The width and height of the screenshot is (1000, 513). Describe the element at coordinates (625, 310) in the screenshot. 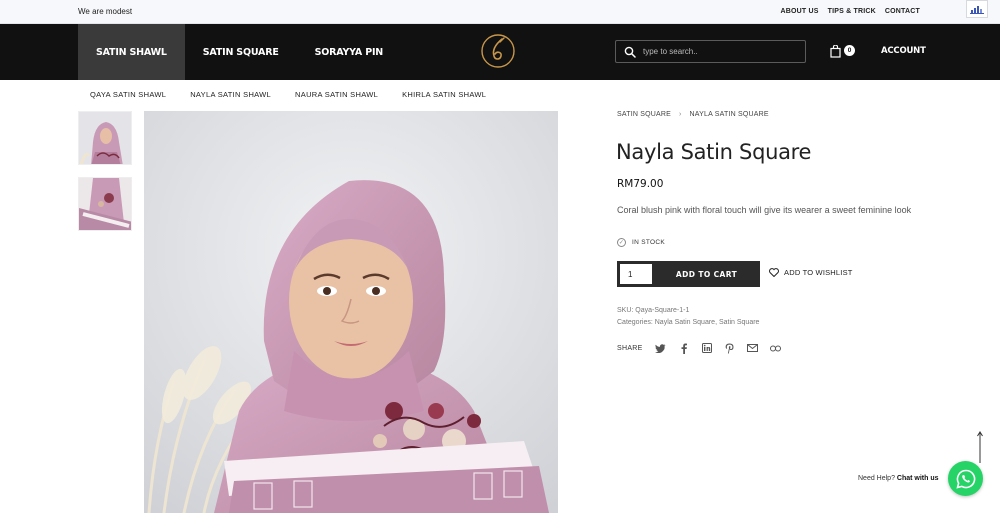

I see `sku-label: SKU:` at that location.